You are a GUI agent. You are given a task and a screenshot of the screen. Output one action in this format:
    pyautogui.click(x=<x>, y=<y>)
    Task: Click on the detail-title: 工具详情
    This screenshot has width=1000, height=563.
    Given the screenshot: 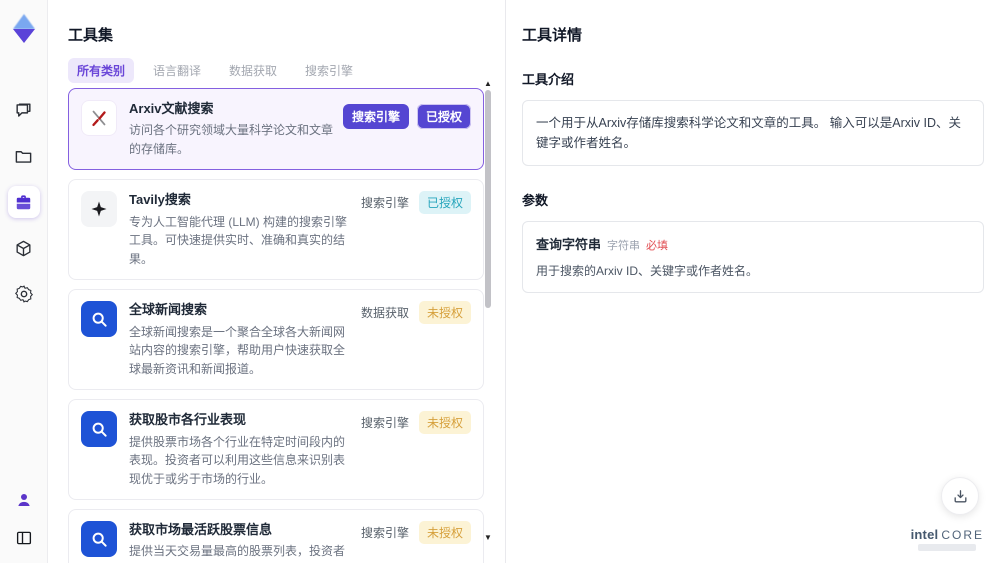 What is the action you would take?
    pyautogui.click(x=552, y=35)
    